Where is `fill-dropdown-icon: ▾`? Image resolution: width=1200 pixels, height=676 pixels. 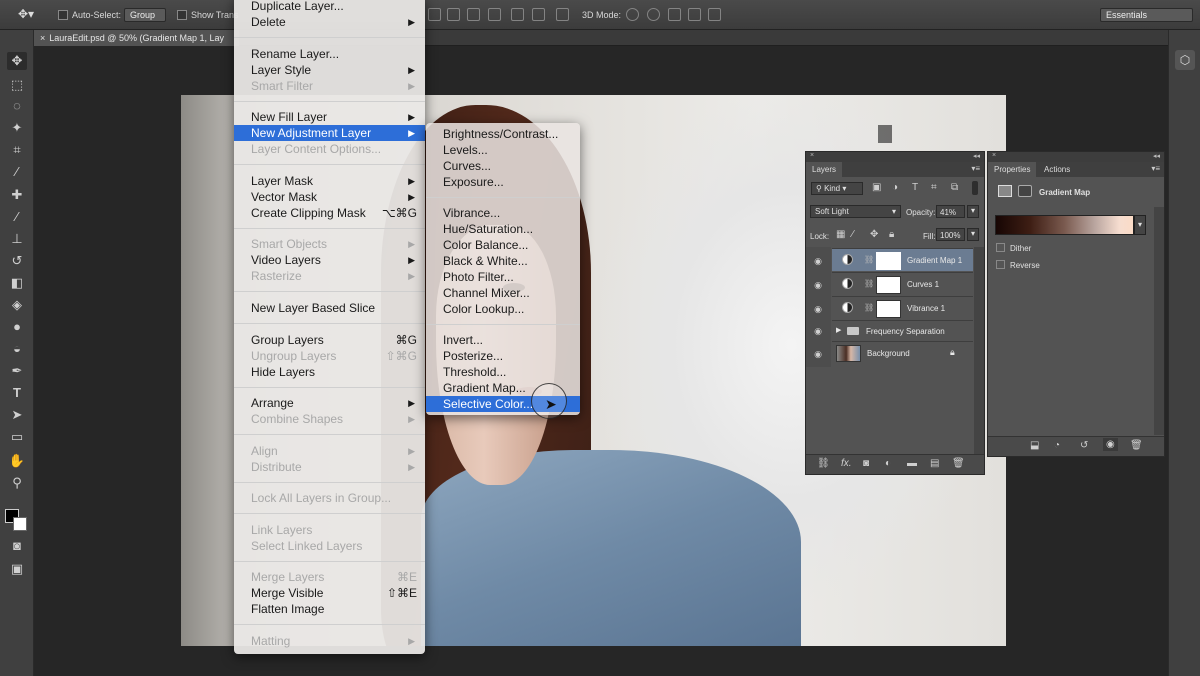 fill-dropdown-icon: ▾ is located at coordinates (973, 234).